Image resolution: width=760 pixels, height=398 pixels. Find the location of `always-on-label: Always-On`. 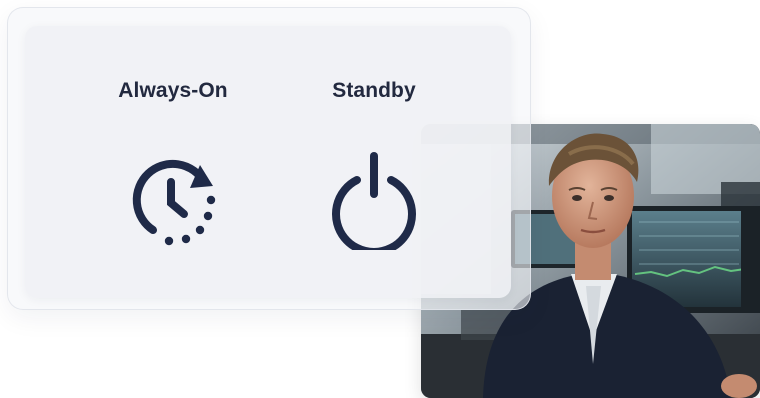

always-on-label: Always-On is located at coordinates (173, 90).